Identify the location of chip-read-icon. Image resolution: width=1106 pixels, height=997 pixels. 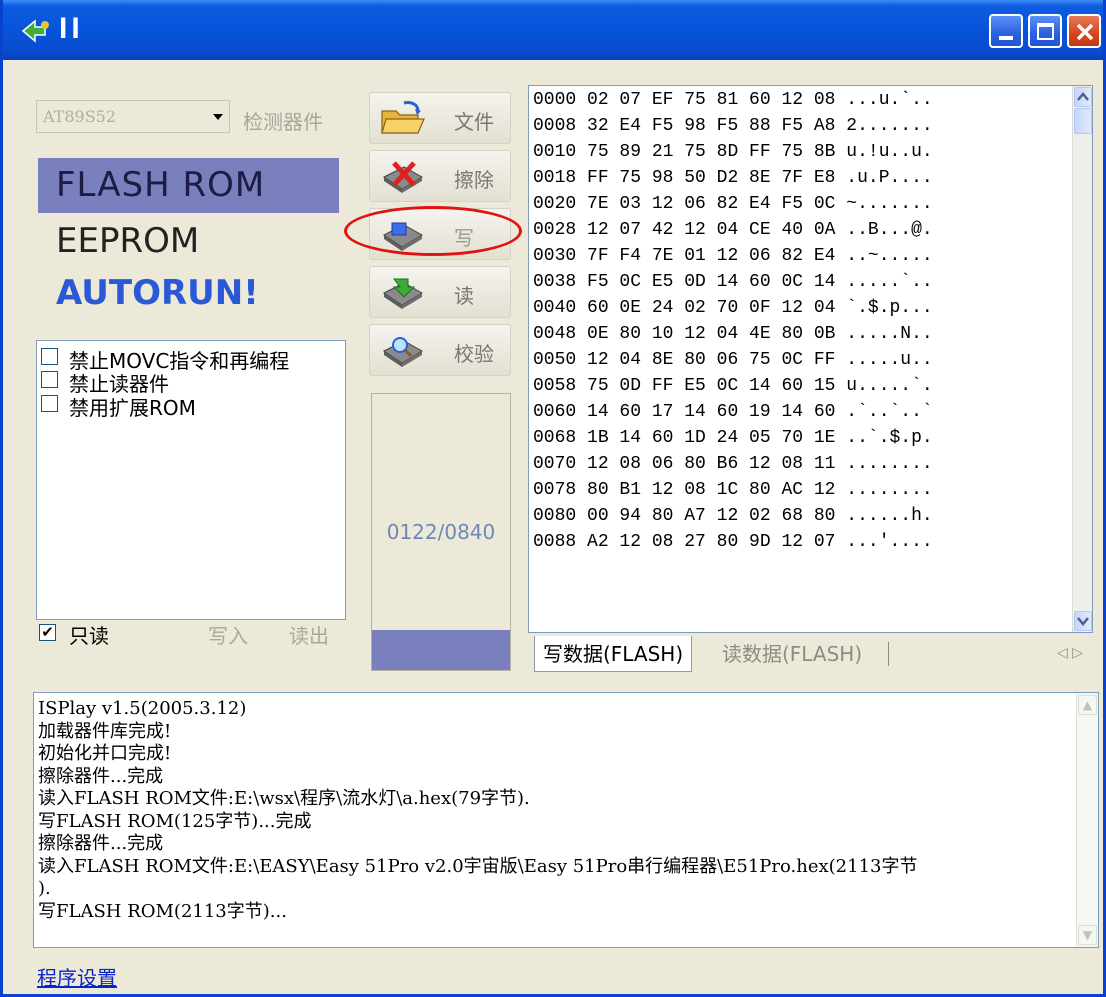
(403, 293).